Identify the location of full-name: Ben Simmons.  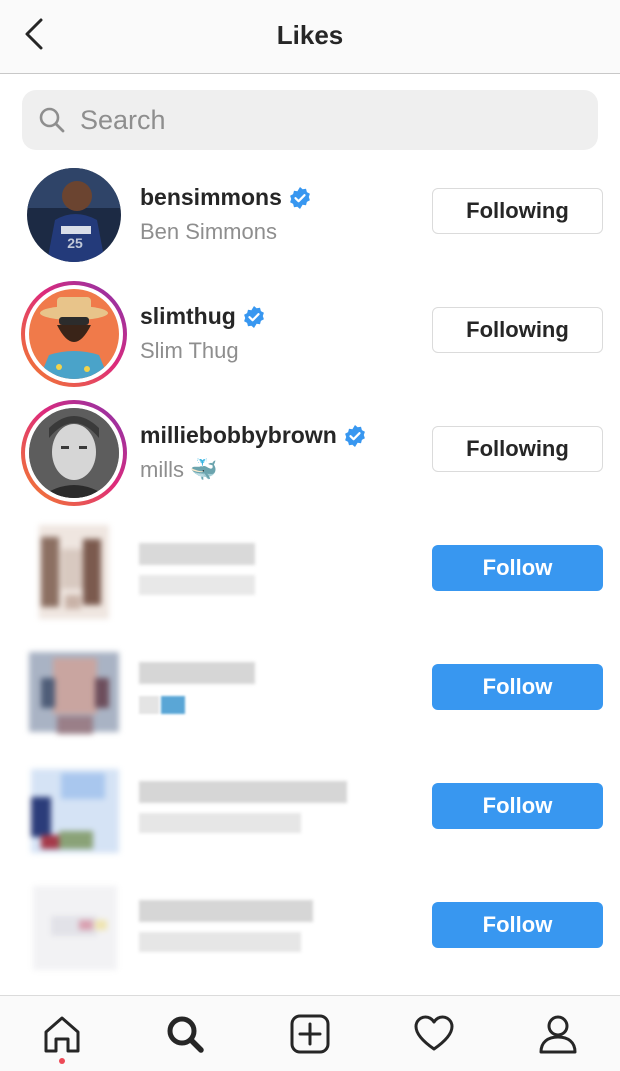
(208, 231).